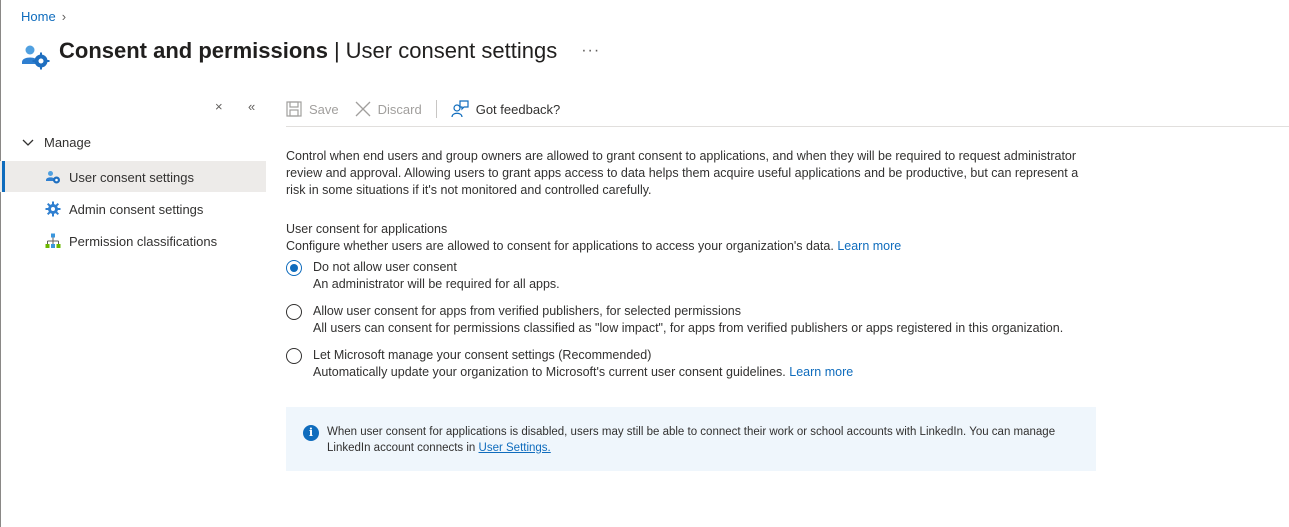 Image resolution: width=1289 pixels, height=527 pixels. I want to click on sidebar-item-user-consent-settings: User consent settings, so click(133, 176).